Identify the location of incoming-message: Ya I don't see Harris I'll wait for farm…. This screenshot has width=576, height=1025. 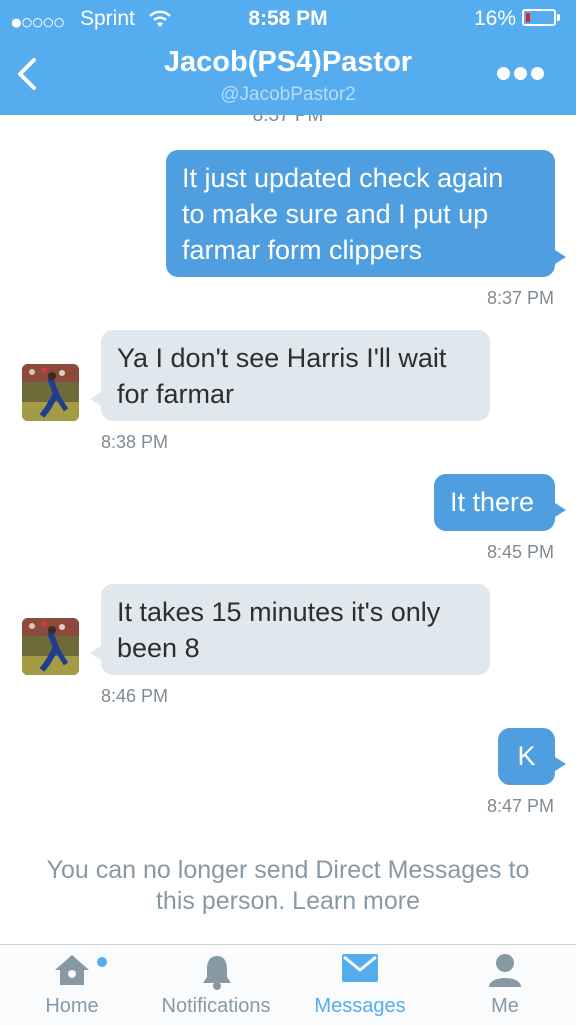
(295, 375).